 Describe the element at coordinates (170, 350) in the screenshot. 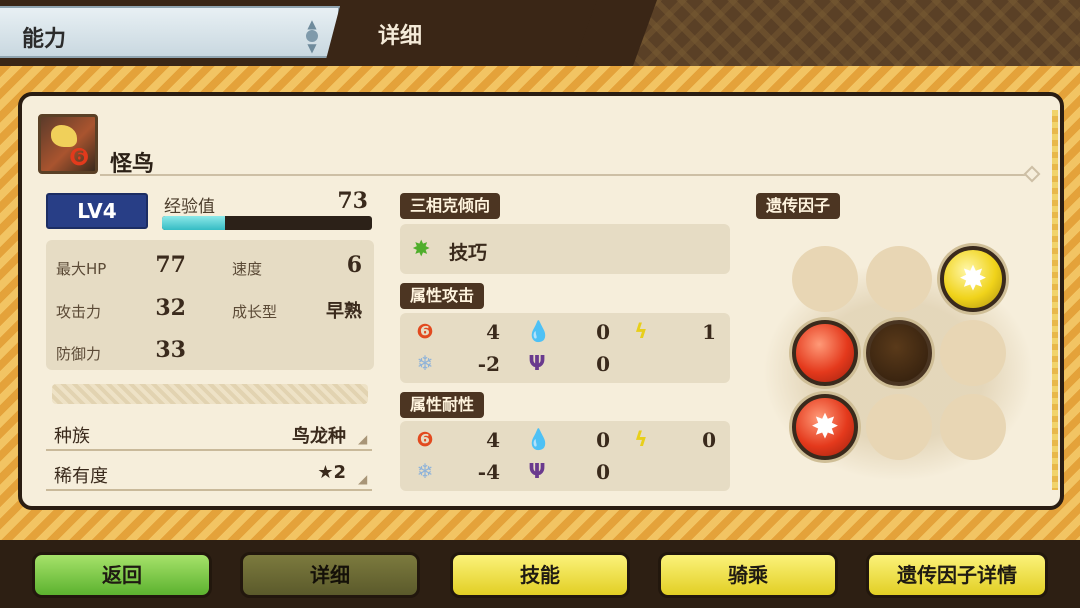

I see `defense-value: 33` at that location.